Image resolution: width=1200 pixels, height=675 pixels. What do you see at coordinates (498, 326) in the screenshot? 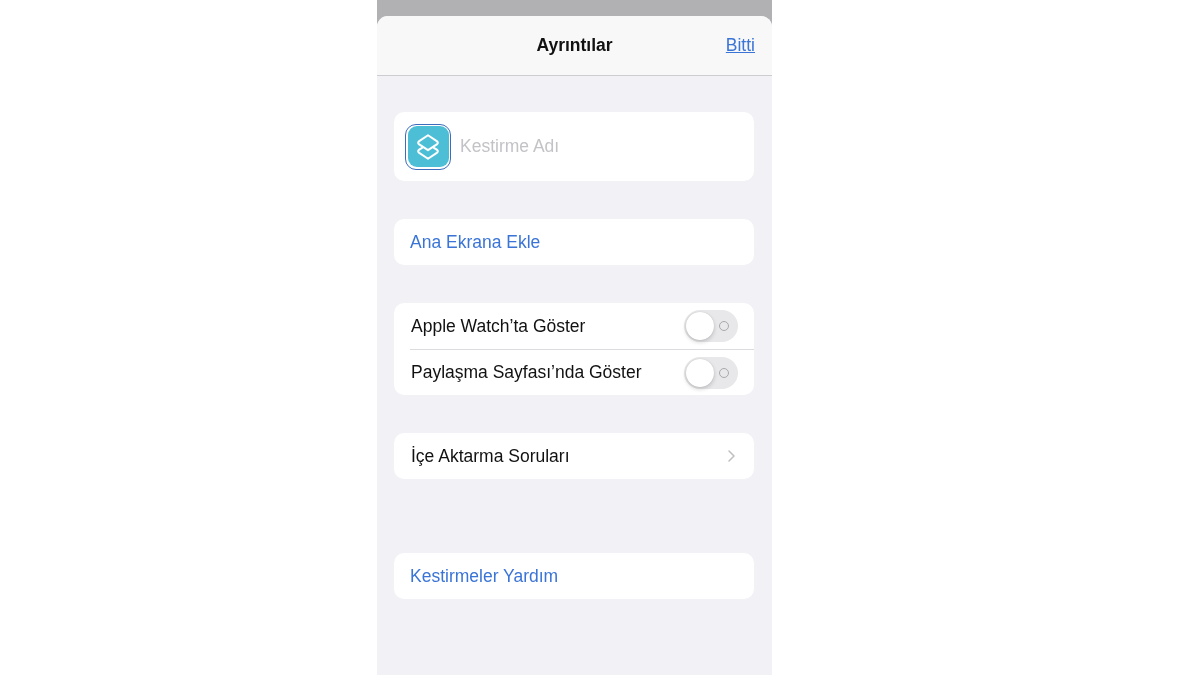
I see `toggle-label: Apple Watch’ta Göster` at bounding box center [498, 326].